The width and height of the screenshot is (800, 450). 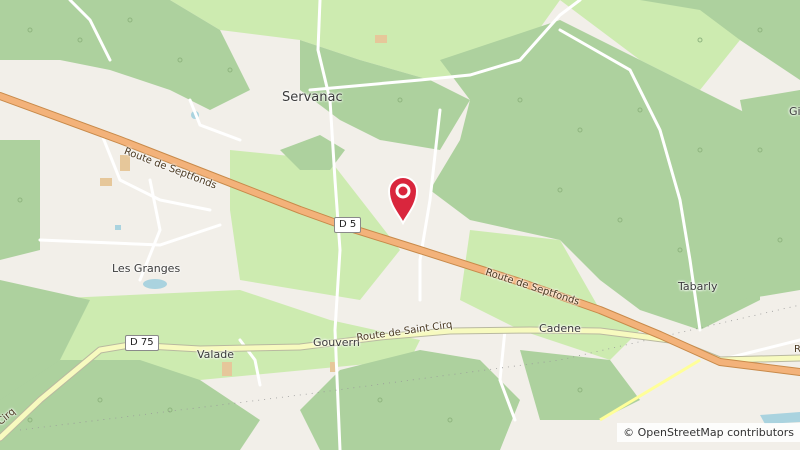 I want to click on map-attribution: © OpenStreetMap contributors, so click(x=708, y=432).